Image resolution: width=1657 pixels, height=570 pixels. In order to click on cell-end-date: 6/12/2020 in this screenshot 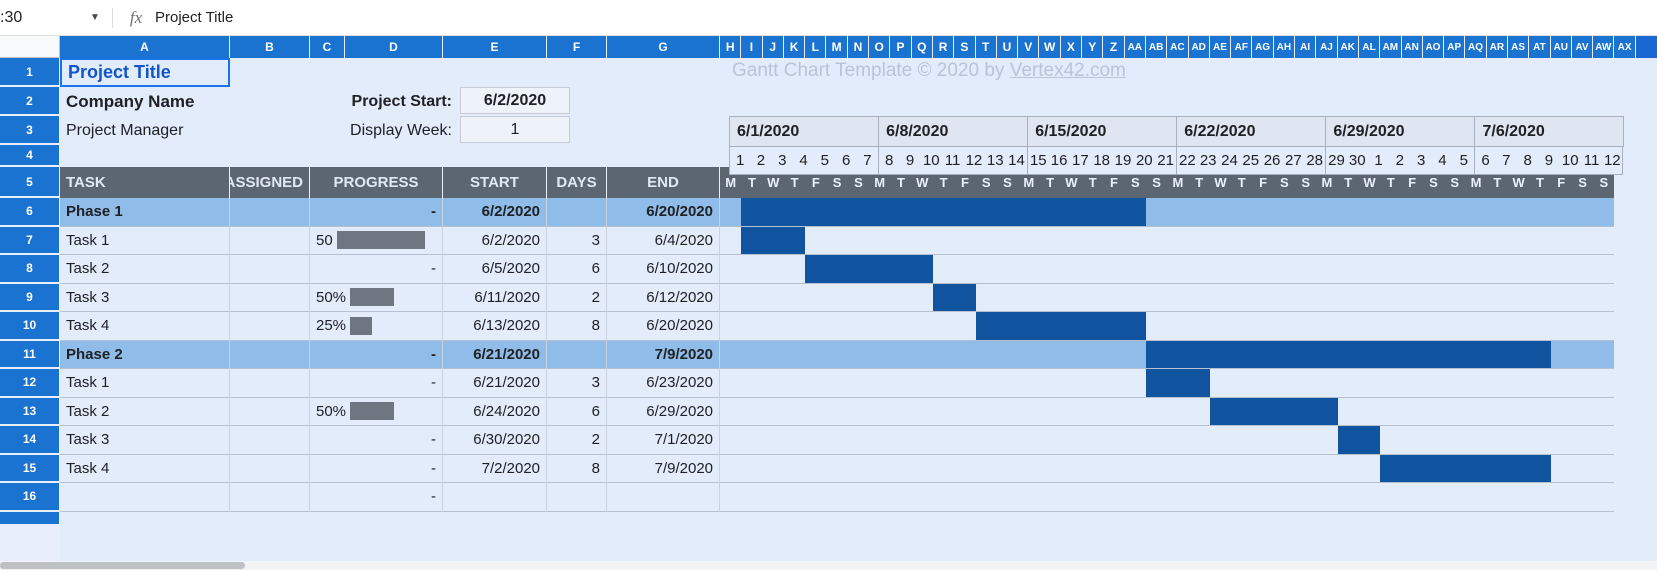, I will do `click(663, 297)`.